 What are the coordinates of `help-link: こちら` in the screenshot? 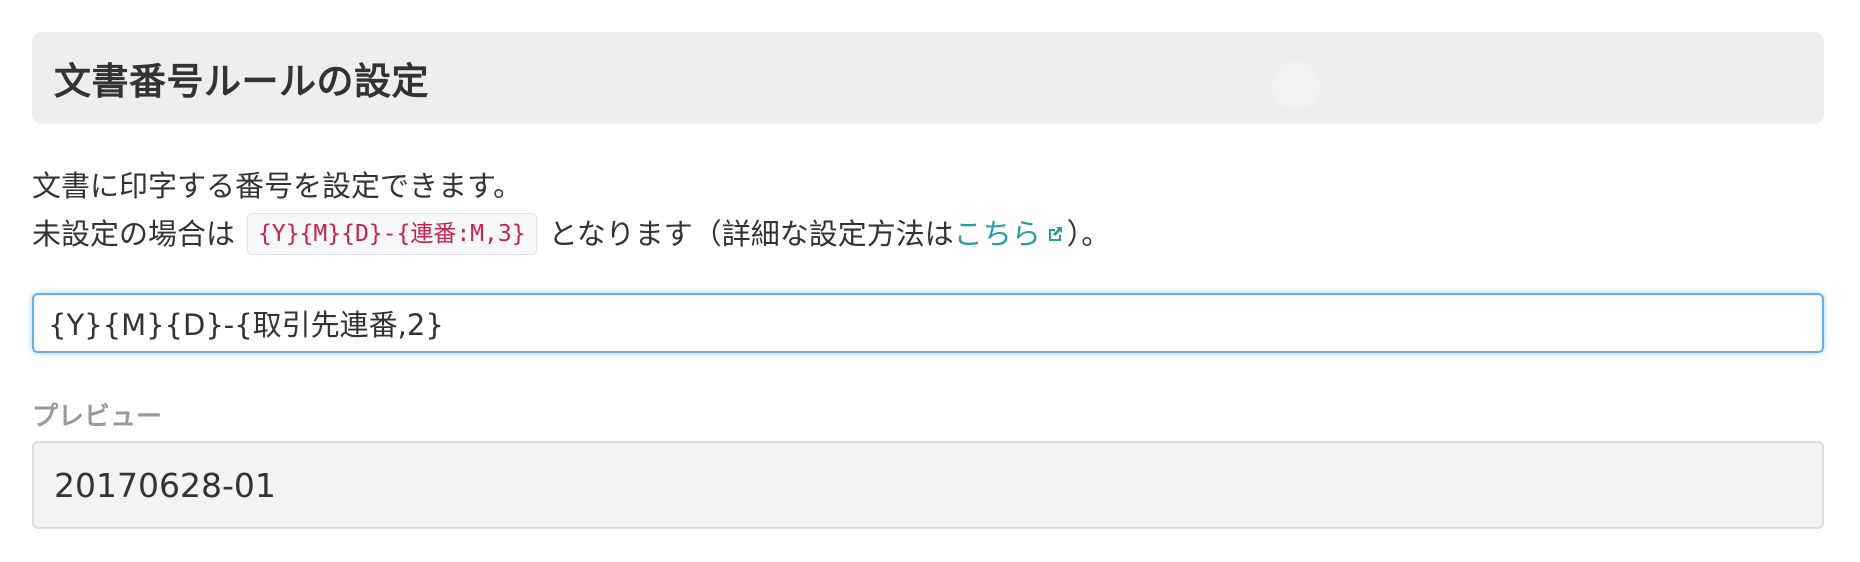 It's located at (1010, 234).